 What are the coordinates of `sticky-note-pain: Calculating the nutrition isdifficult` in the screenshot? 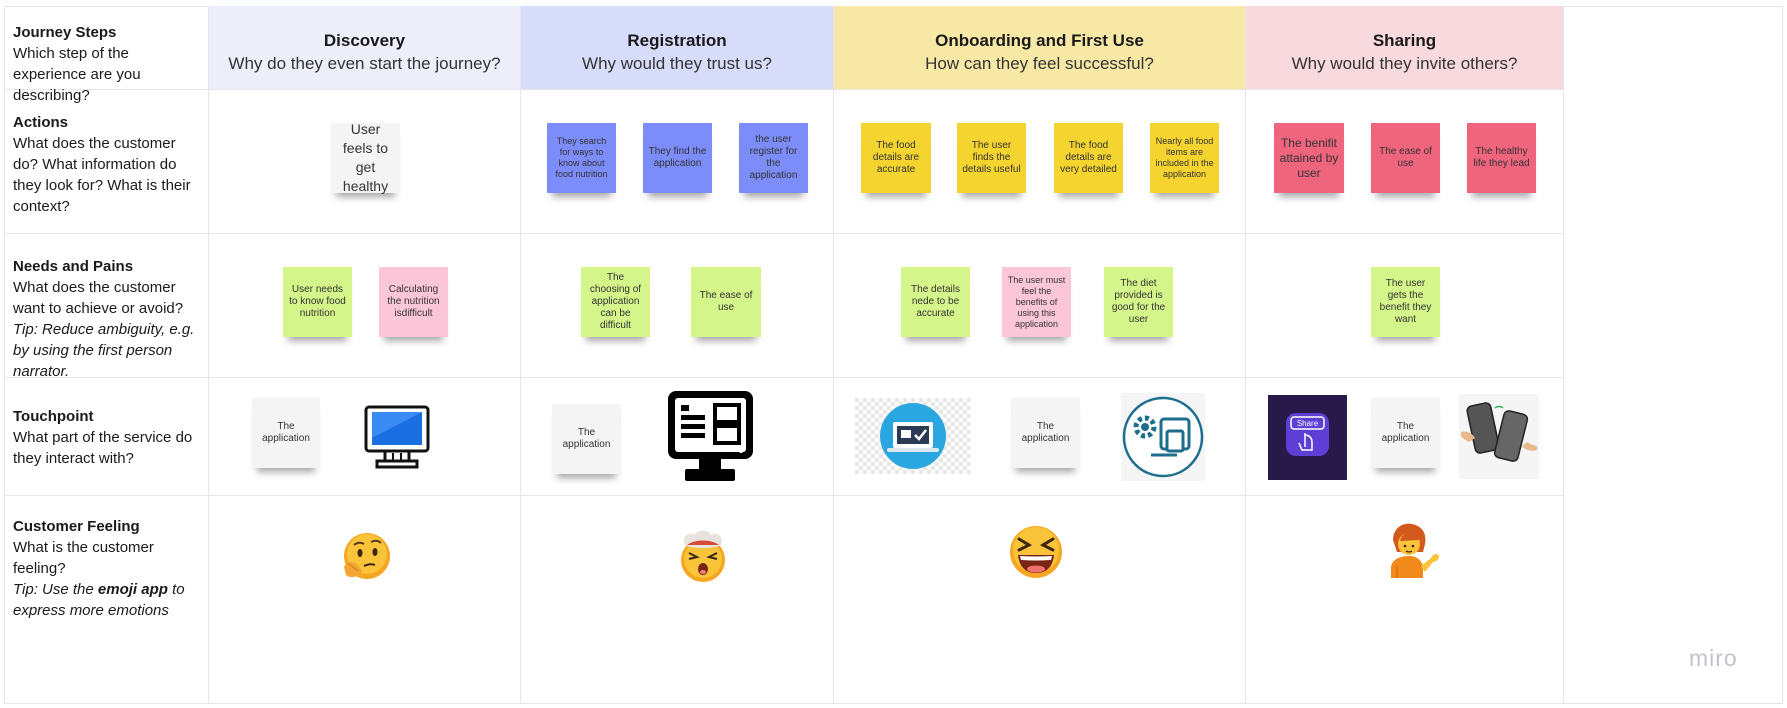 It's located at (413, 302).